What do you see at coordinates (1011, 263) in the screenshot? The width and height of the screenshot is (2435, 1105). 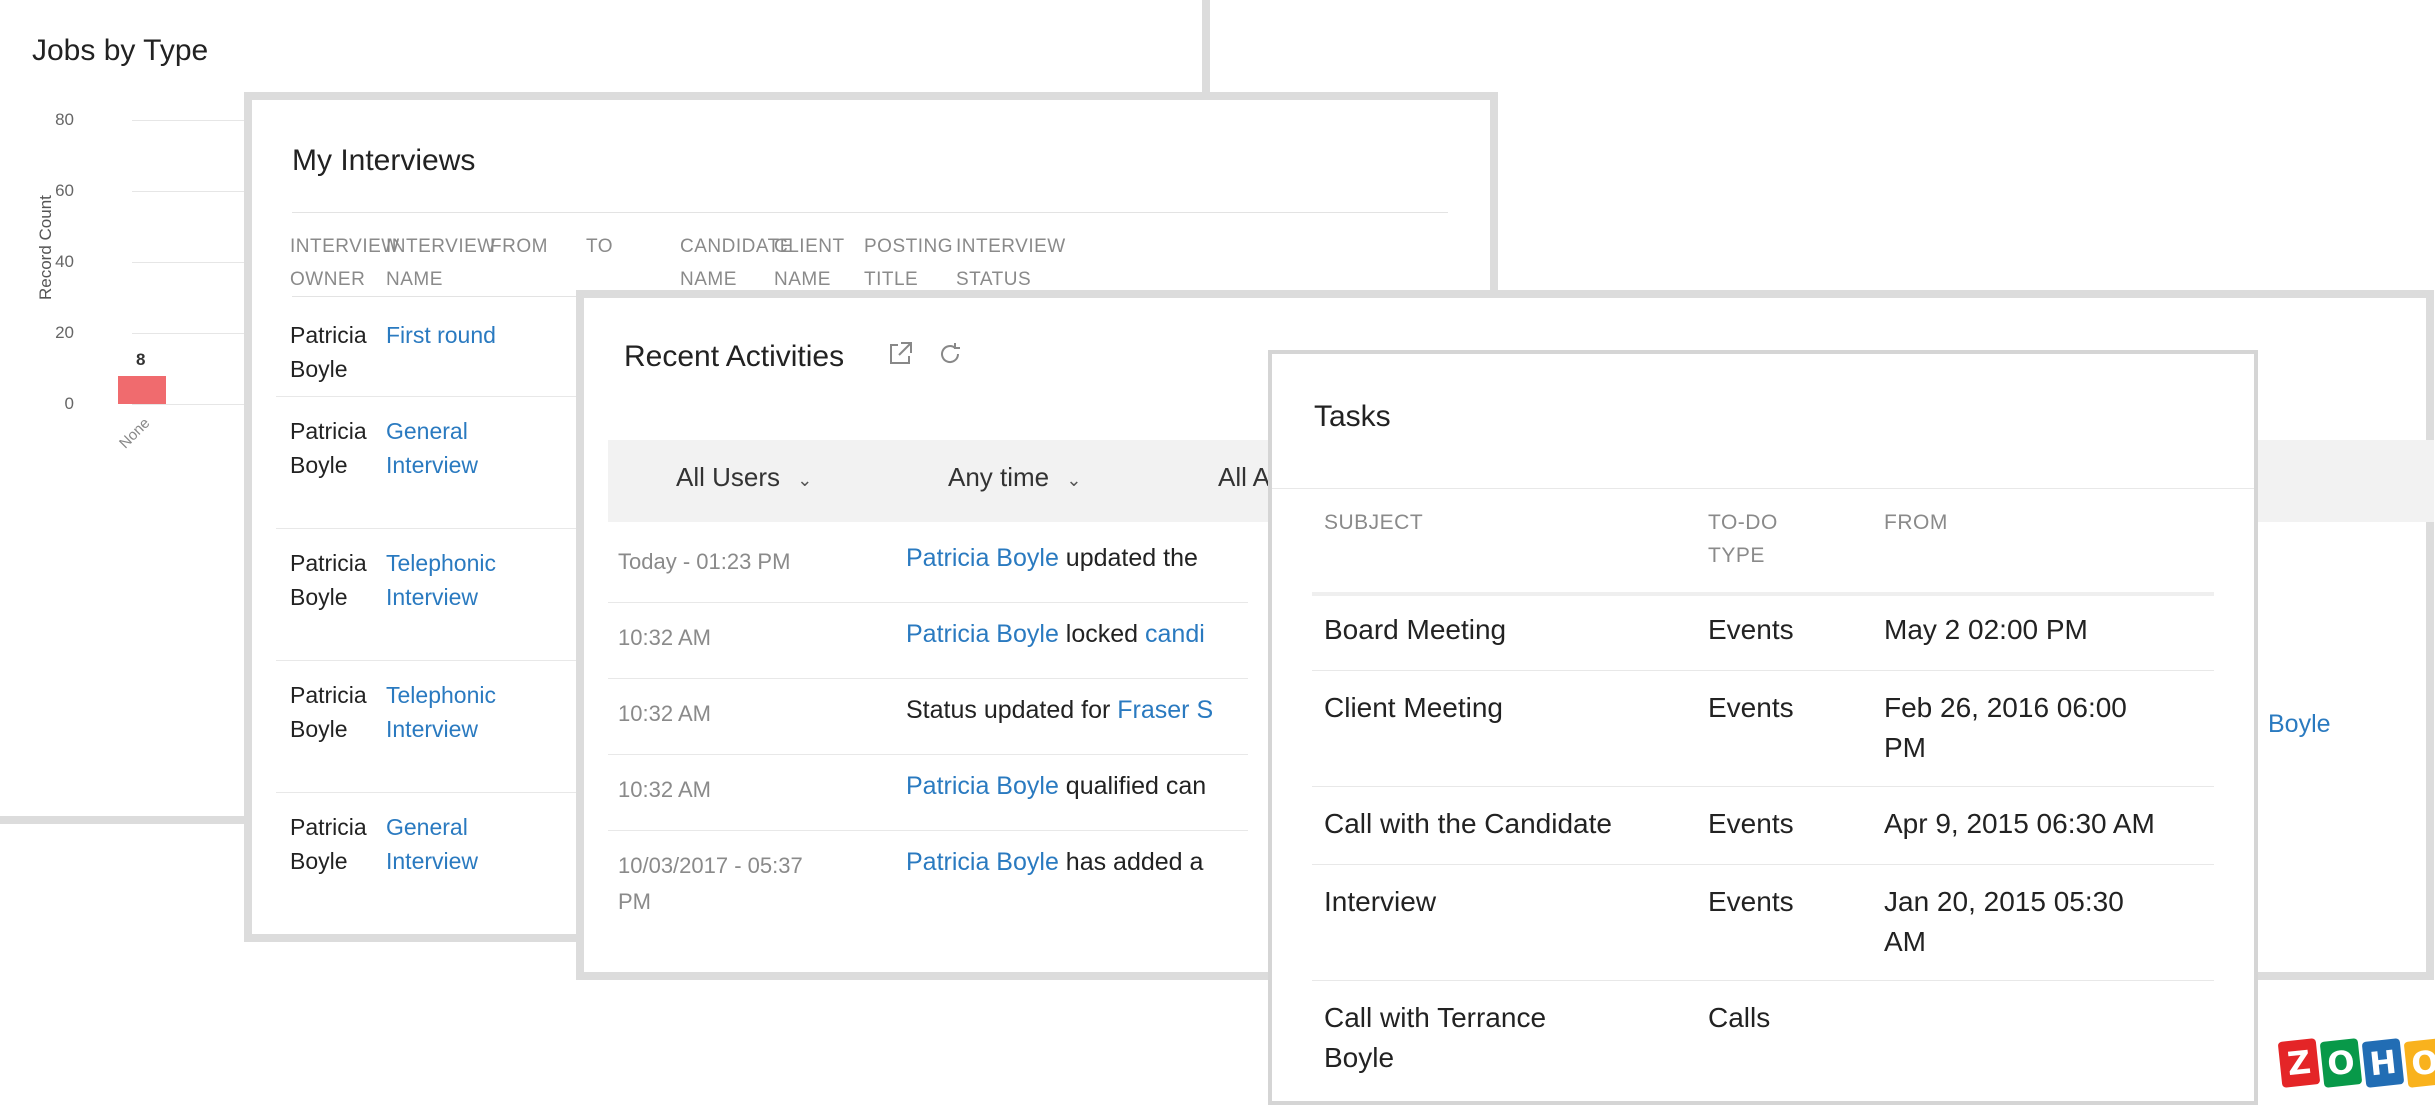 I see `column-header: INTERVIEW STATUS` at bounding box center [1011, 263].